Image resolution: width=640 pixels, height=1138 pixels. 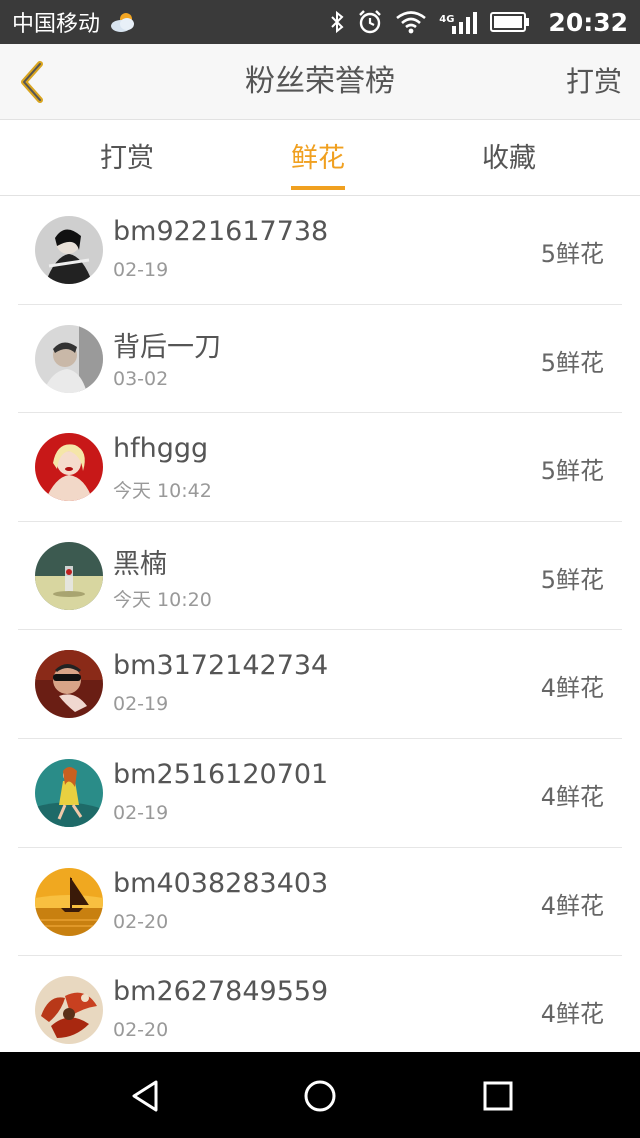 I want to click on tab-label: 收藏, so click(x=509, y=158).